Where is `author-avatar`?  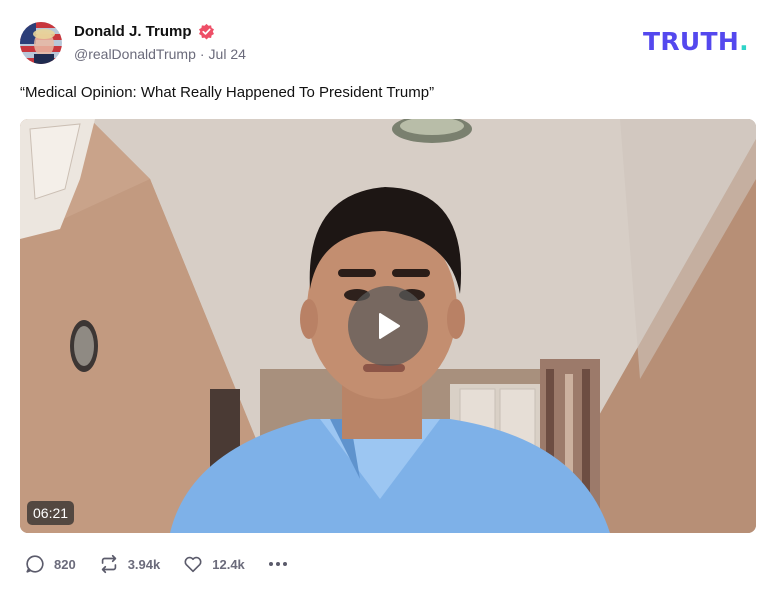
author-avatar is located at coordinates (41, 43).